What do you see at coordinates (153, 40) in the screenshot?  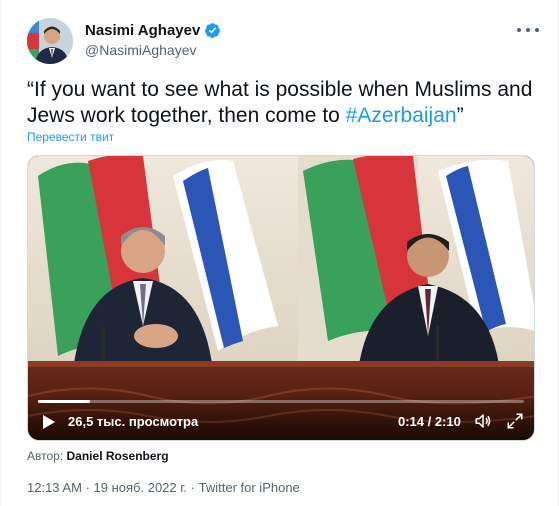 I see `user-names: Nasimi Aghayev @NasimiAghayev` at bounding box center [153, 40].